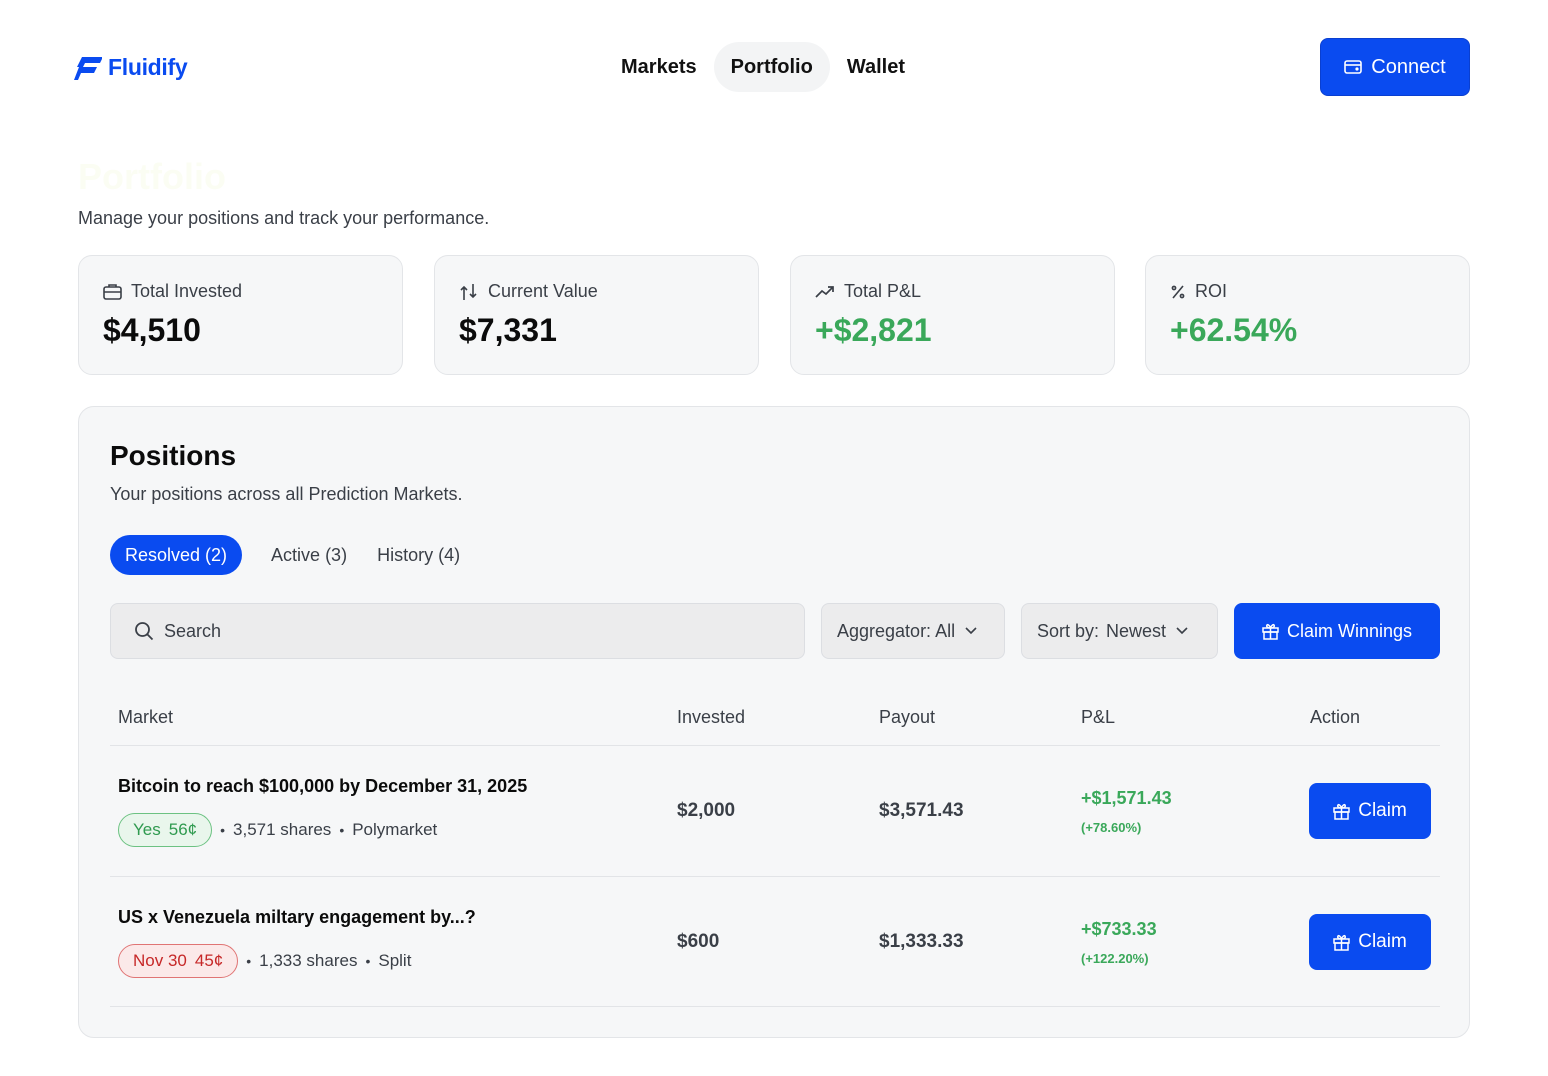 The width and height of the screenshot is (1548, 1076). What do you see at coordinates (1408, 66) in the screenshot?
I see `connect-label: Connect` at bounding box center [1408, 66].